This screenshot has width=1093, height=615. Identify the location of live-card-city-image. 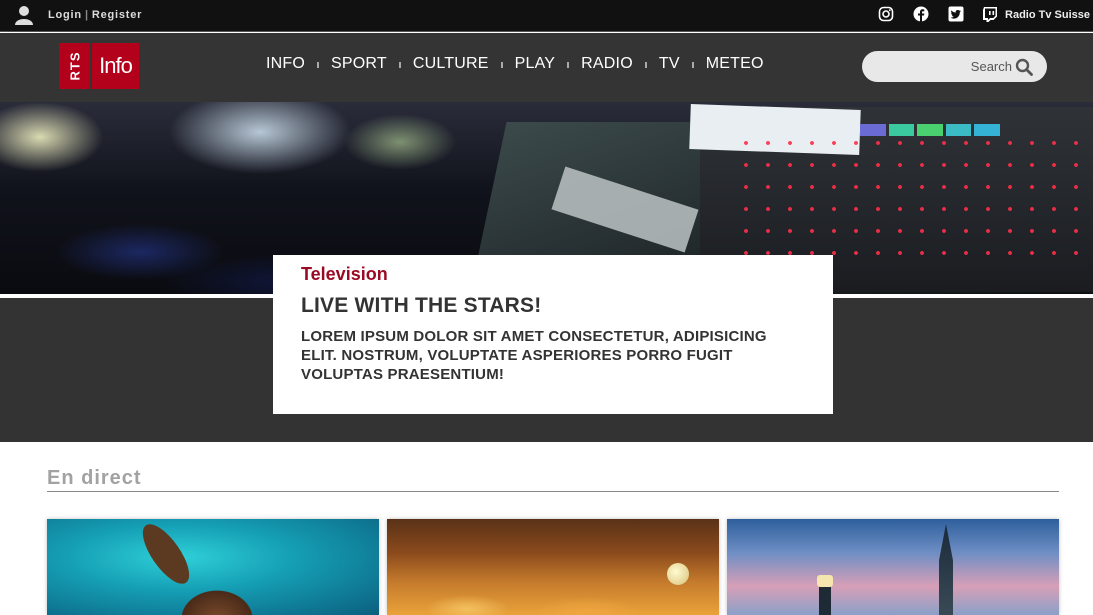
(893, 567).